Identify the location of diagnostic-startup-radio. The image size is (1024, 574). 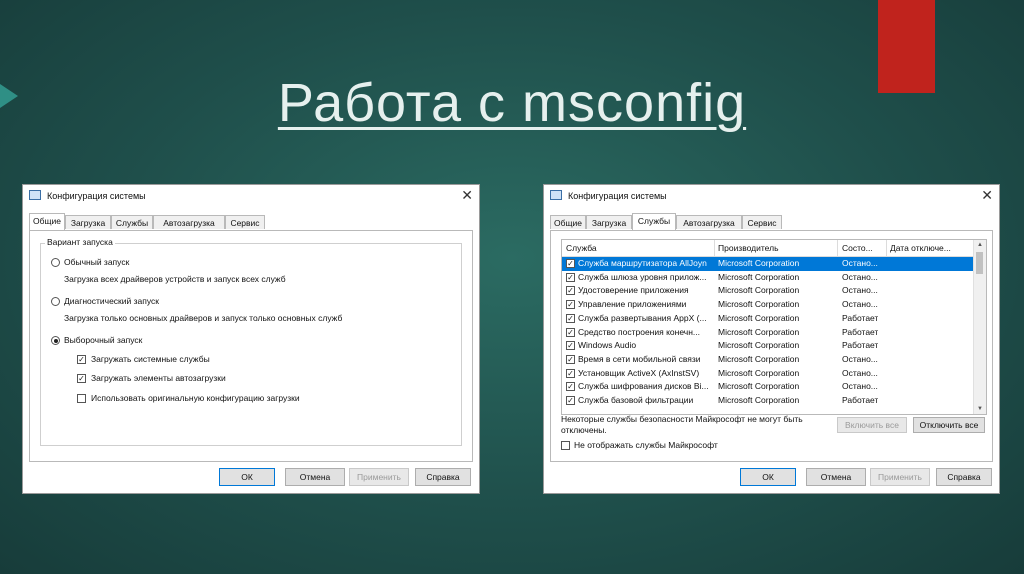
(55, 301).